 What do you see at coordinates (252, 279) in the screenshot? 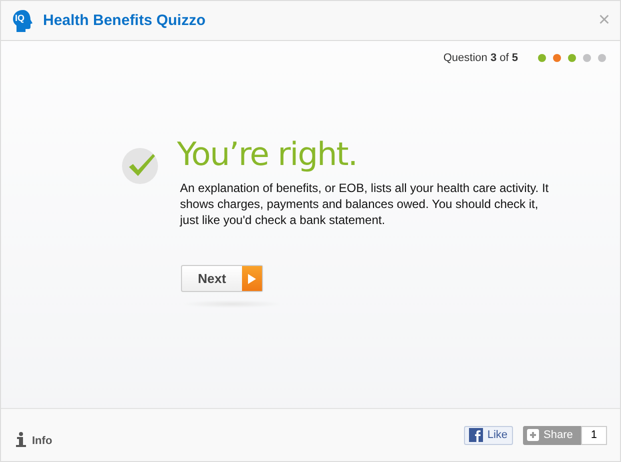
I see `play-arrow-icon` at bounding box center [252, 279].